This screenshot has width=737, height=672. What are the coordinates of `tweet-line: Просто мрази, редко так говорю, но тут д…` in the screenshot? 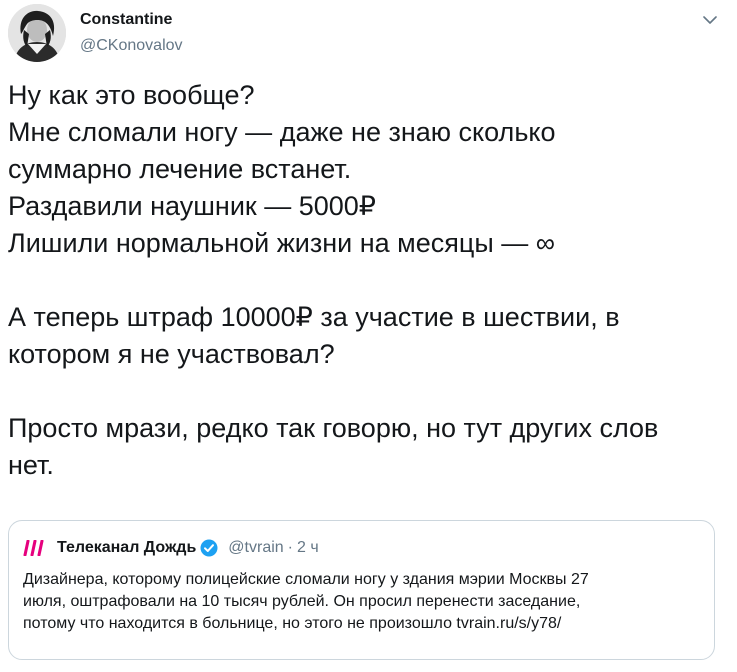 It's located at (333, 428).